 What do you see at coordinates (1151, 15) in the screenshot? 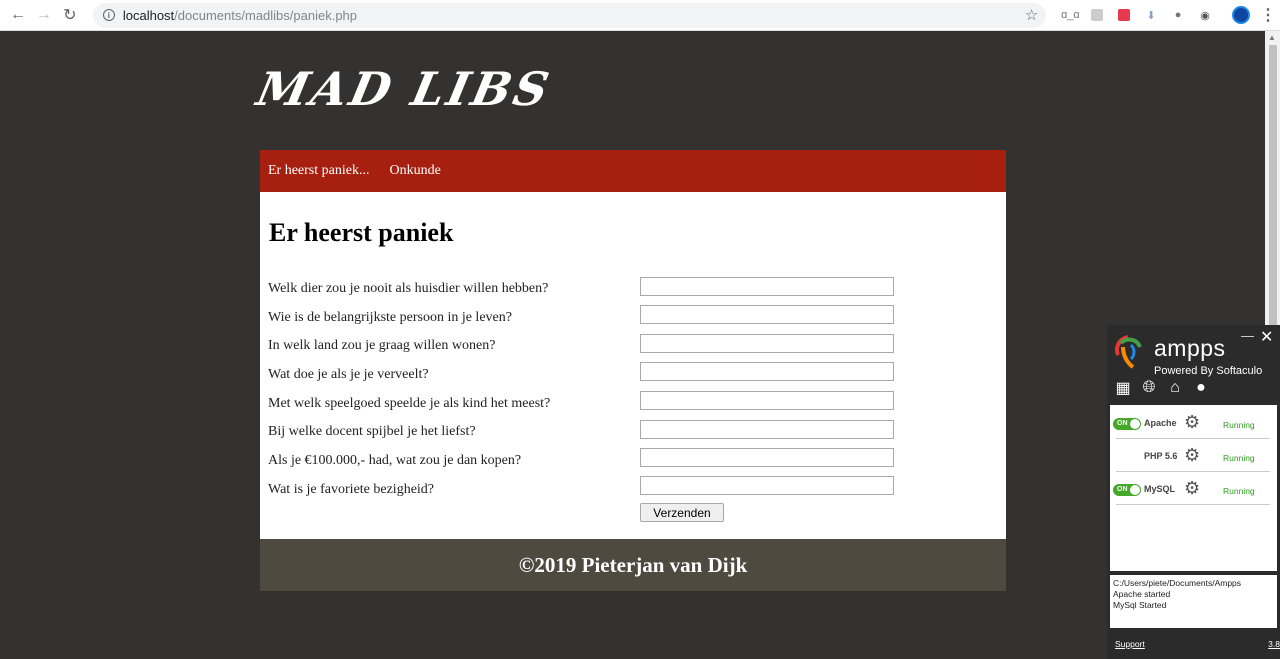
I see `download-extension-icon: ⬇` at bounding box center [1151, 15].